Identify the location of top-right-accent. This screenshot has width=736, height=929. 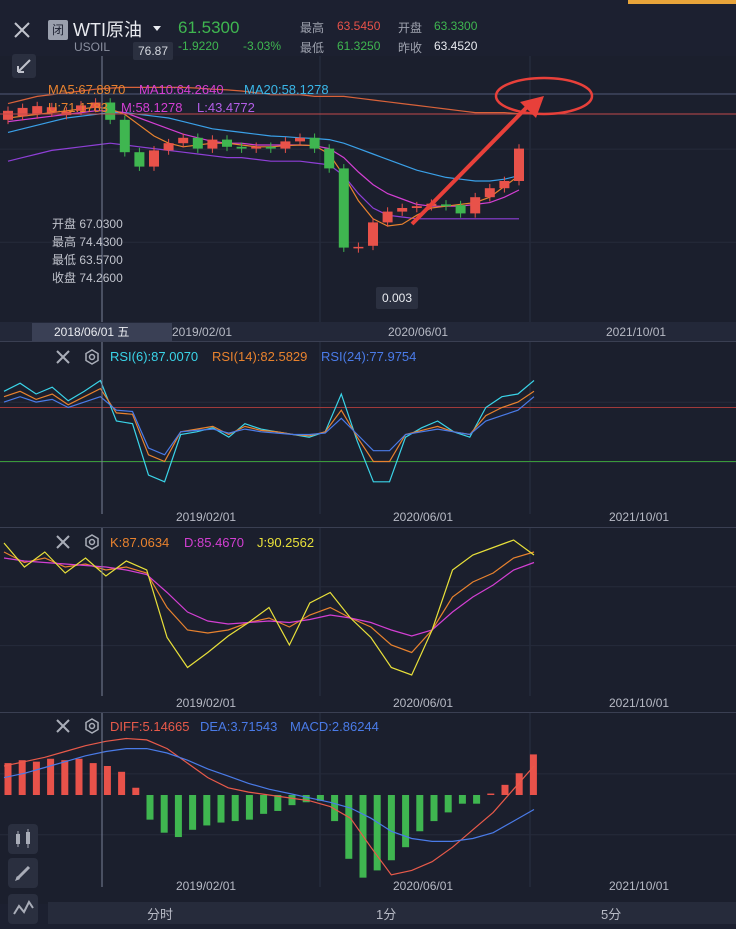
(682, 2).